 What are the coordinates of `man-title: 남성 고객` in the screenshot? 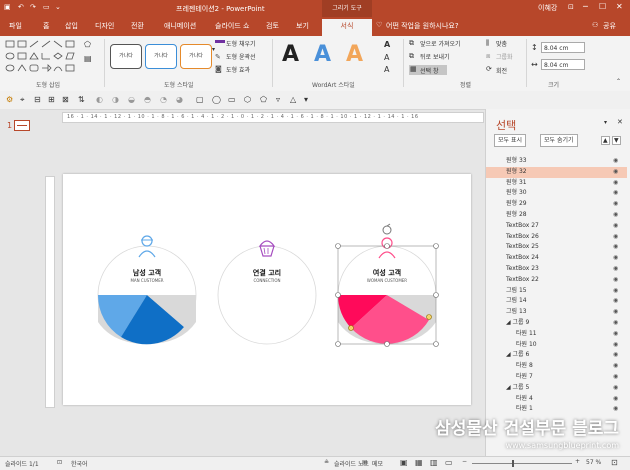 It's located at (147, 273).